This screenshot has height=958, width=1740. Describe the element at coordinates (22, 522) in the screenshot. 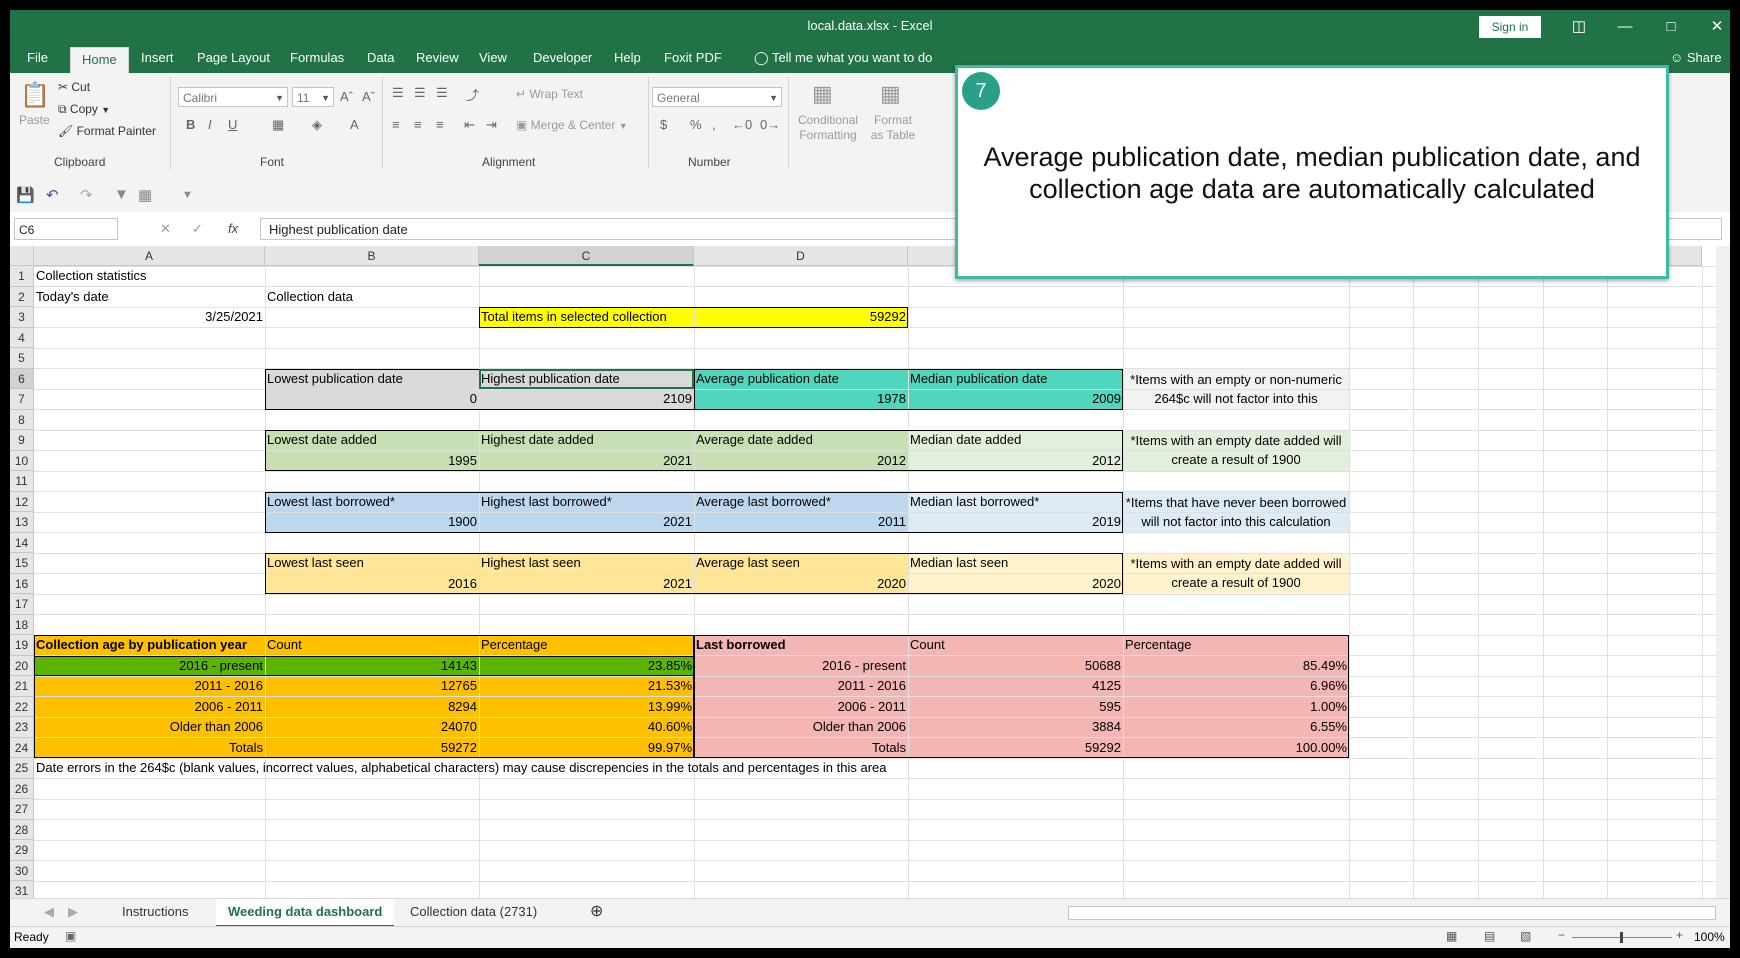

I see `row-header-13: 13` at that location.